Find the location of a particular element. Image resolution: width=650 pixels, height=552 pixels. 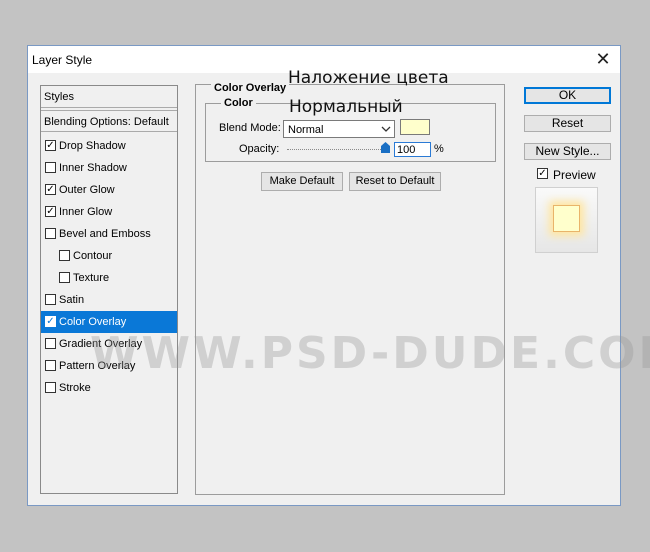

style-item-label: Texture is located at coordinates (91, 278).